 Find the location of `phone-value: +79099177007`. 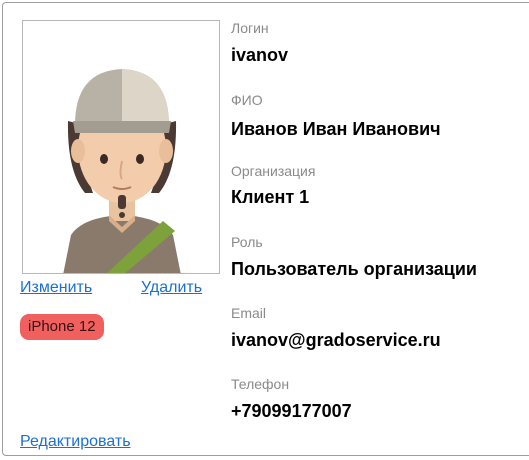

phone-value: +79099177007 is located at coordinates (291, 411).